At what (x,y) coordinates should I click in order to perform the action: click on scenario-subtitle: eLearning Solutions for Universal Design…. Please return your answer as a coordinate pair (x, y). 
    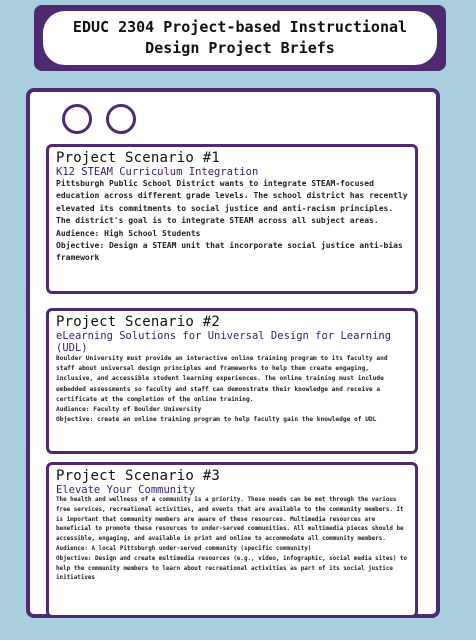
    Looking at the image, I should click on (224, 342).